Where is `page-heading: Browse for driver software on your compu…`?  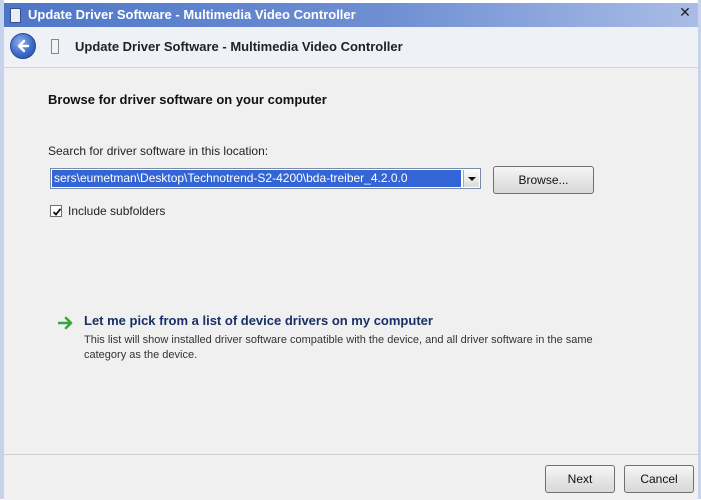
page-heading: Browse for driver software on your compu… is located at coordinates (187, 99).